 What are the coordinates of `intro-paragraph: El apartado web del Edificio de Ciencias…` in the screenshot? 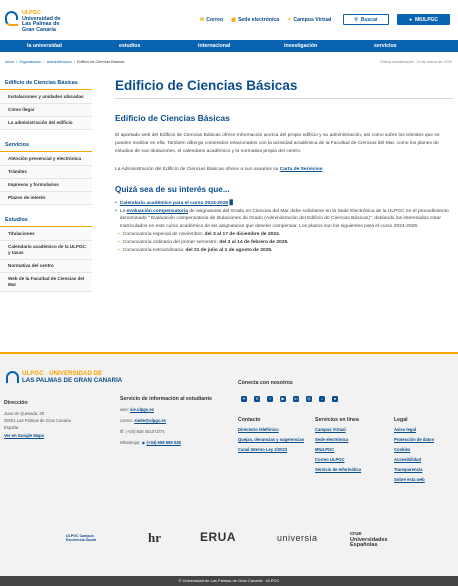 It's located at (277, 144).